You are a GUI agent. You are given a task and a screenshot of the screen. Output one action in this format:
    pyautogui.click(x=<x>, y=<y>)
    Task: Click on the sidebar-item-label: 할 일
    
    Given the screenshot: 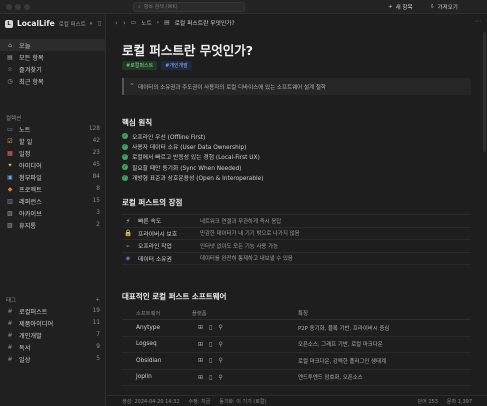 What is the action you would take?
    pyautogui.click(x=26, y=142)
    